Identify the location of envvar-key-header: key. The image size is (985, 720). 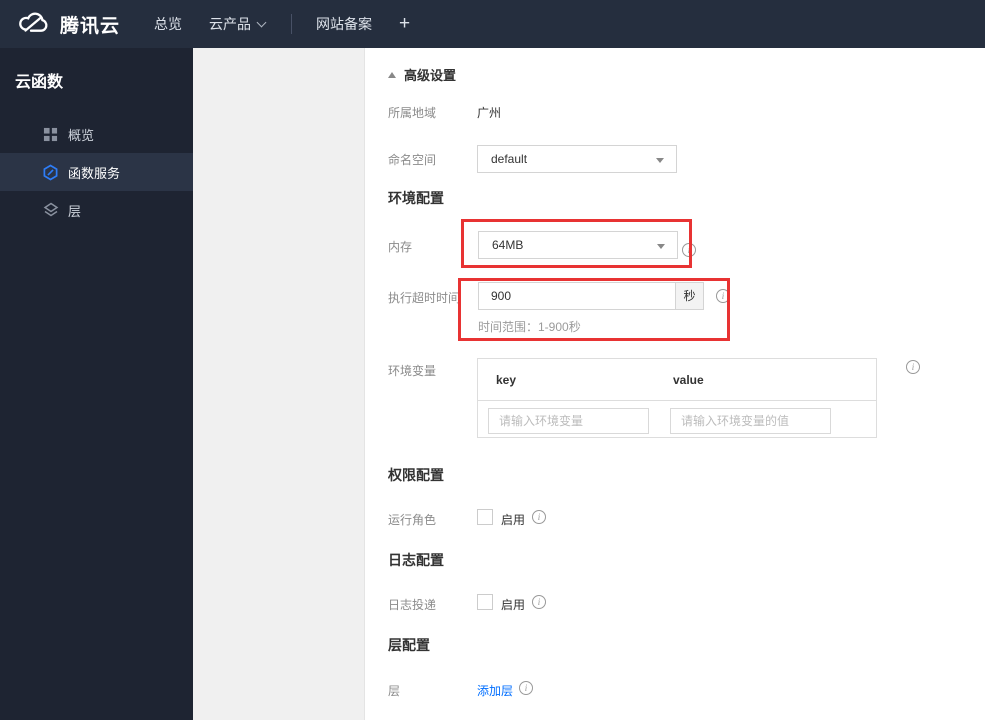
(506, 380).